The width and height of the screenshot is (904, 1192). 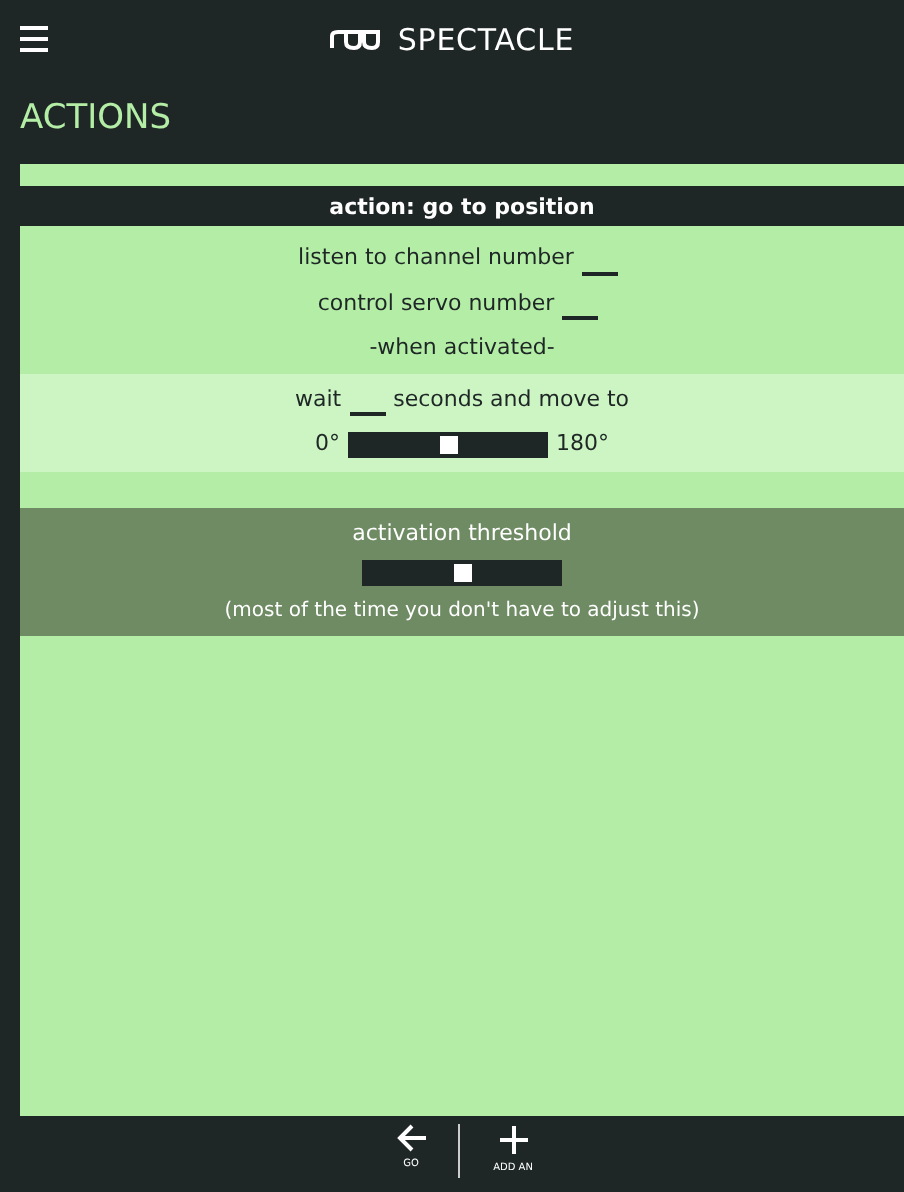 What do you see at coordinates (436, 258) in the screenshot?
I see `channel-label: listen to channel number` at bounding box center [436, 258].